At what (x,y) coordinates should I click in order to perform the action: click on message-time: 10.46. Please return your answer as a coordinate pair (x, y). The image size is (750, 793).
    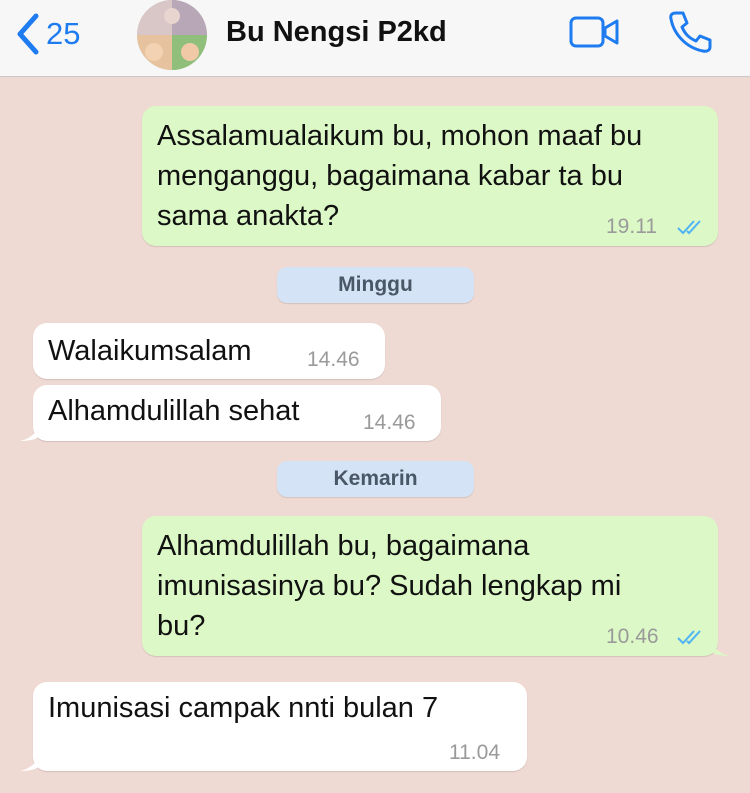
    Looking at the image, I should click on (632, 636).